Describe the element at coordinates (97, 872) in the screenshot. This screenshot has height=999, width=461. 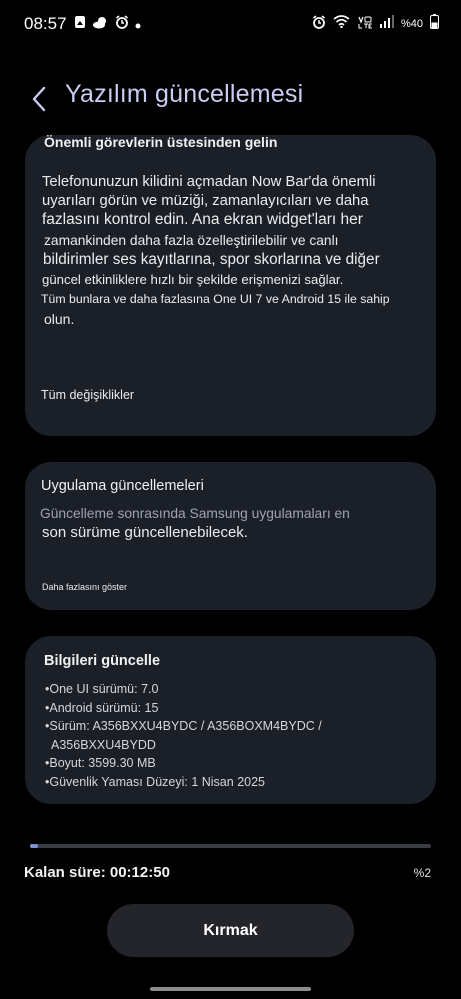
I see `remaining-time: Kalan süre: 00:12:50` at that location.